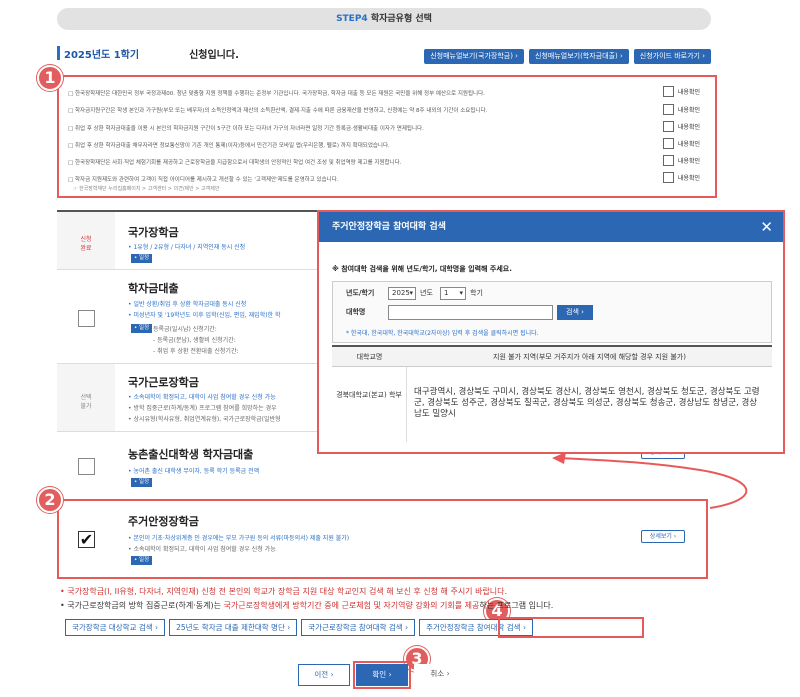 The image size is (800, 697). Describe the element at coordinates (358, 627) in the screenshot. I see `work-school-search-button: 국가근로장학금 참여대학 검색 ›` at that location.